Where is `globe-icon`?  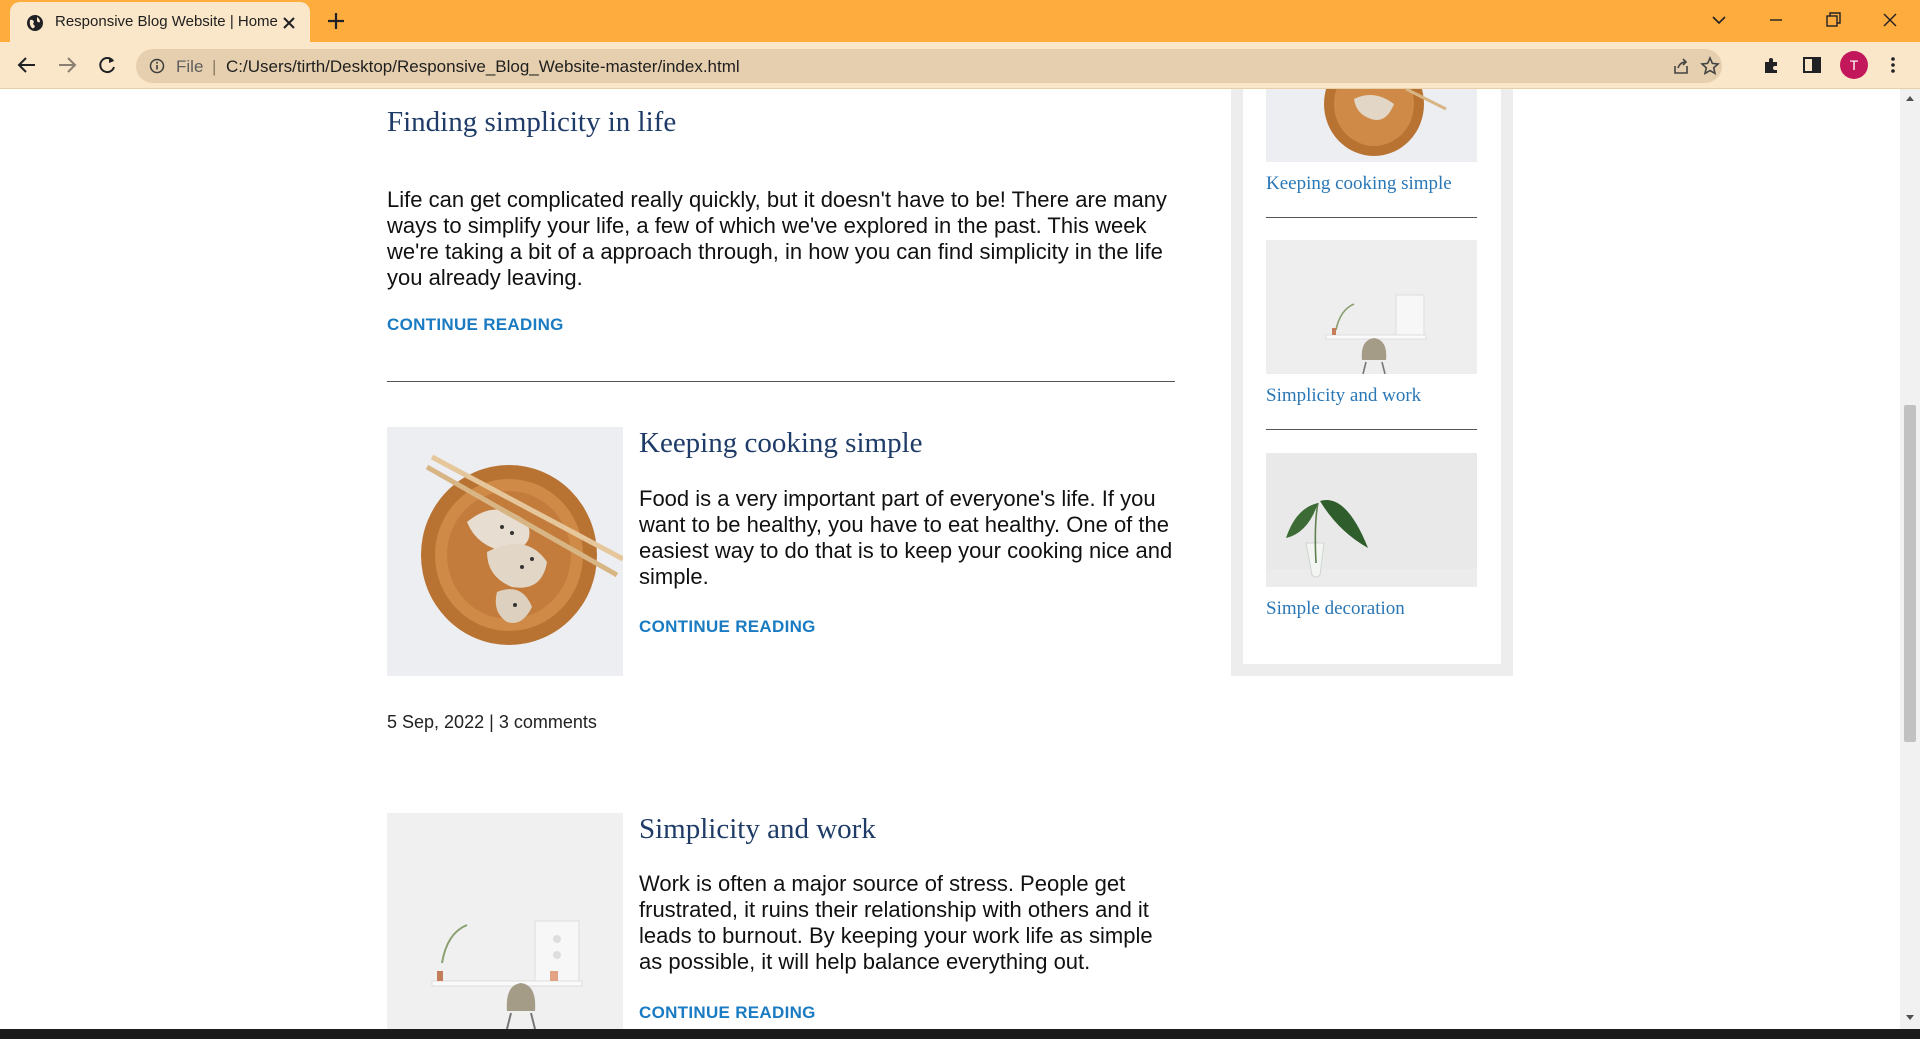
globe-icon is located at coordinates (35, 23).